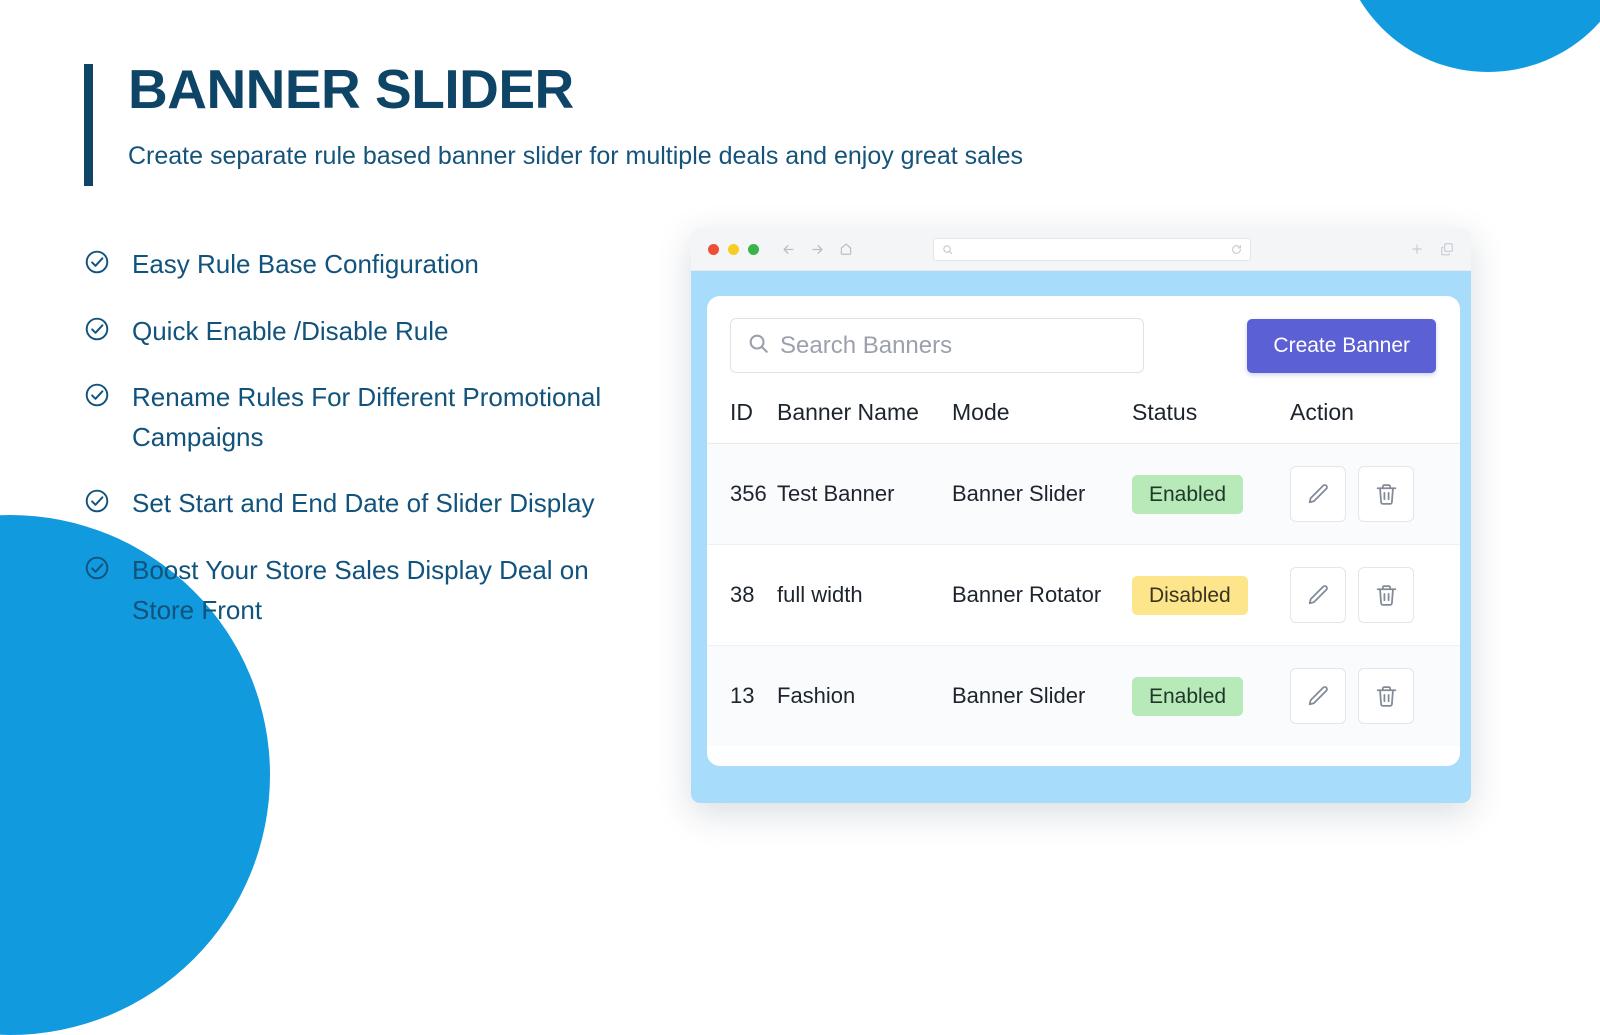  Describe the element at coordinates (1432, 249) in the screenshot. I see `browser-right-icons` at that location.